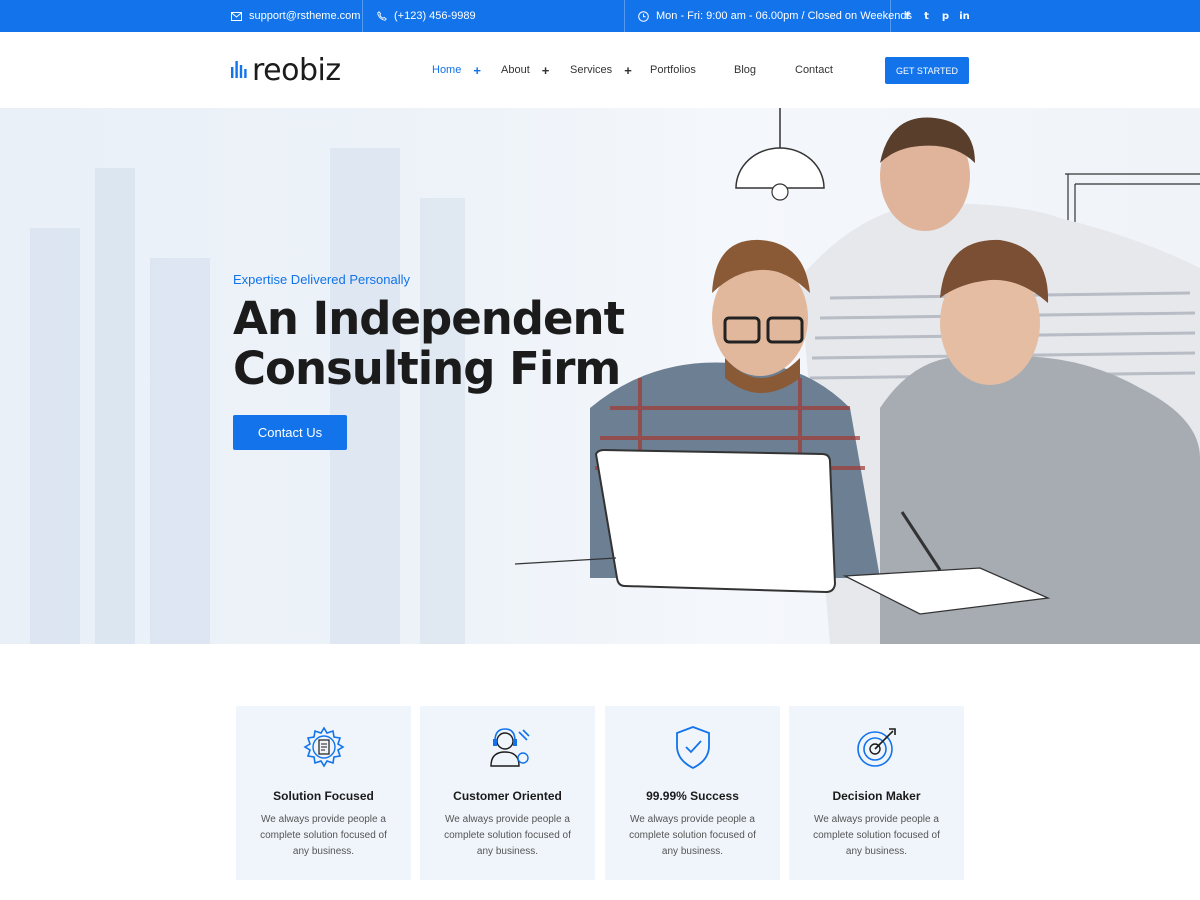 Image resolution: width=1200 pixels, height=900 pixels. Describe the element at coordinates (692, 796) in the screenshot. I see `feature-title: 99.99% Success` at that location.